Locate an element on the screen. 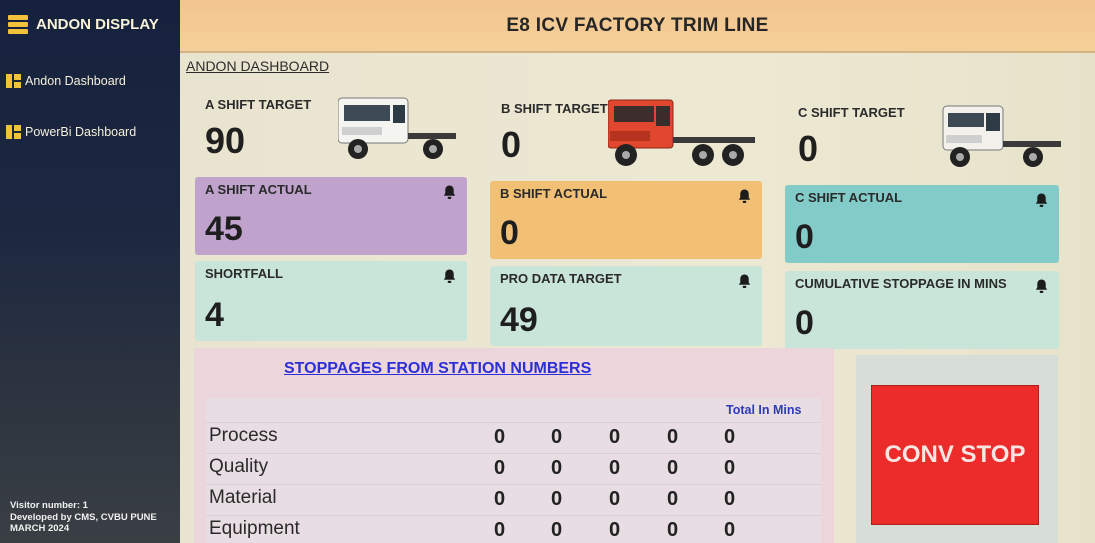 This screenshot has width=1095, height=543. breadcrumb-andon-dashboard: ANDON DASHBOARD is located at coordinates (257, 66).